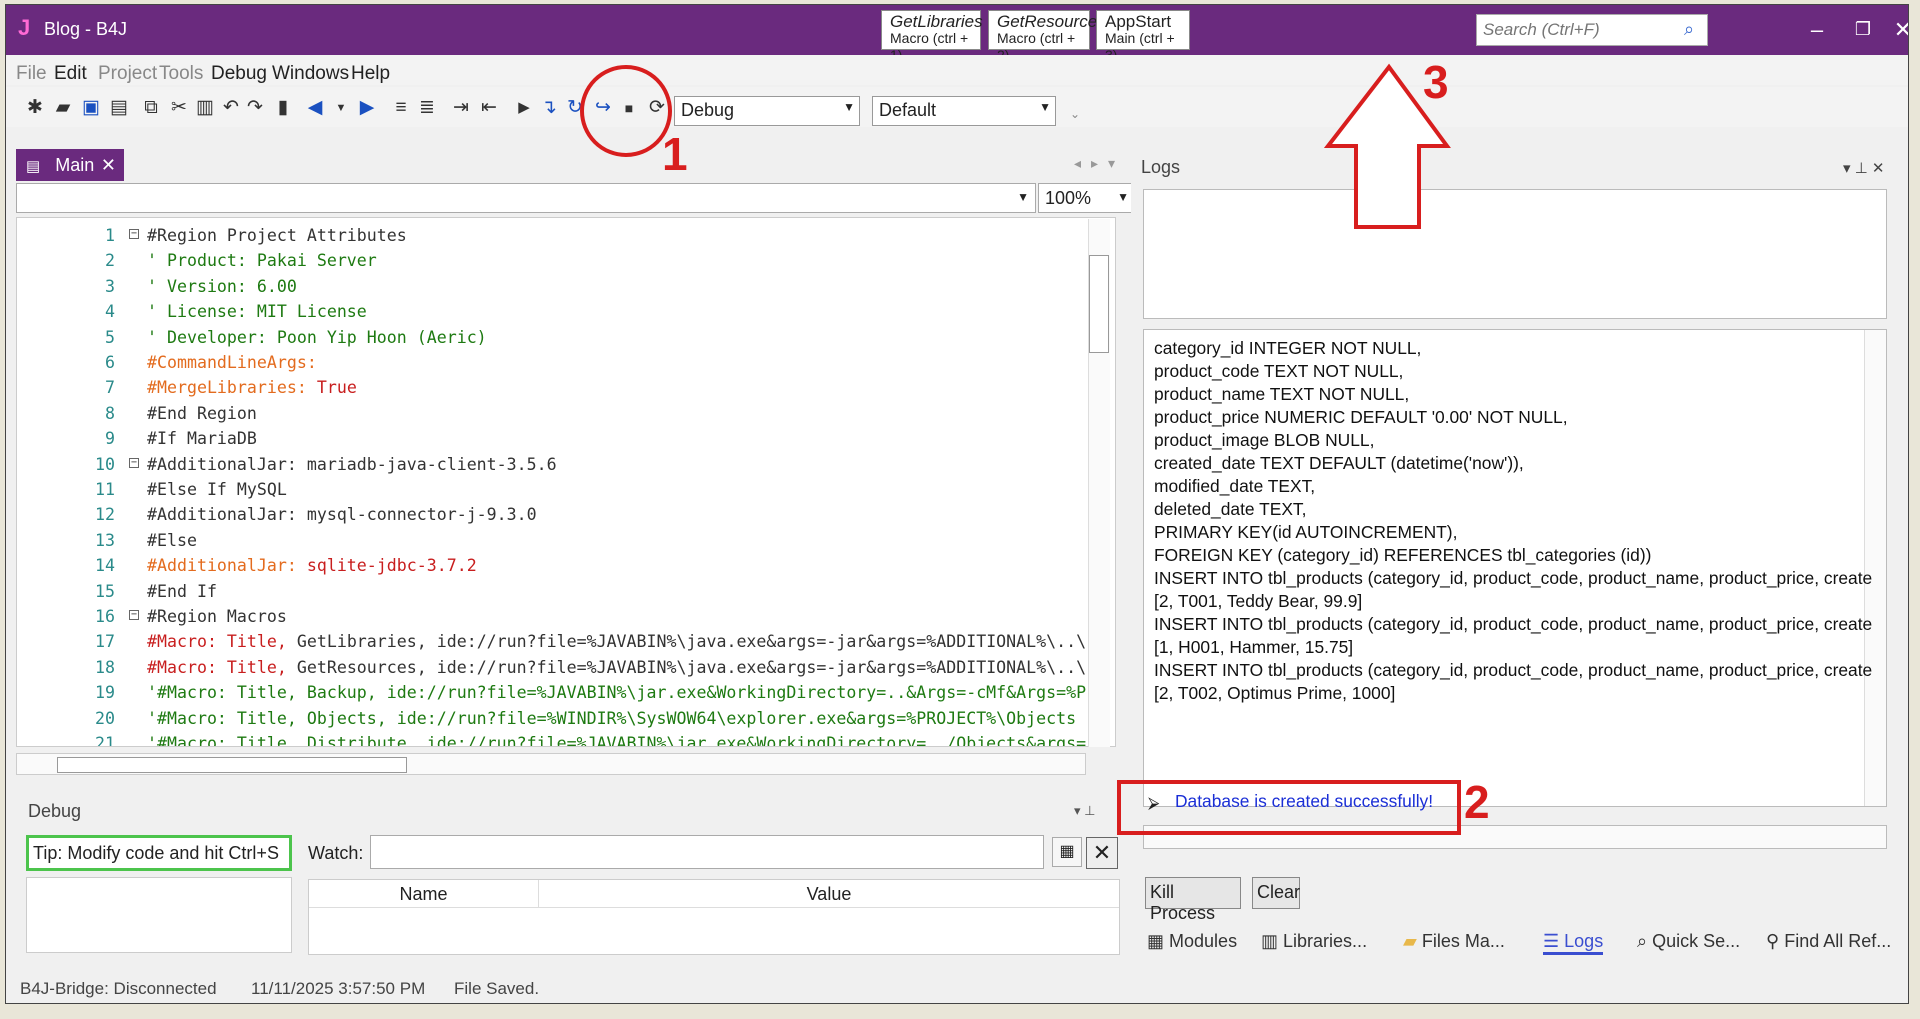  Describe the element at coordinates (108, 165) in the screenshot. I see `close-tab-icon: ✕` at that location.